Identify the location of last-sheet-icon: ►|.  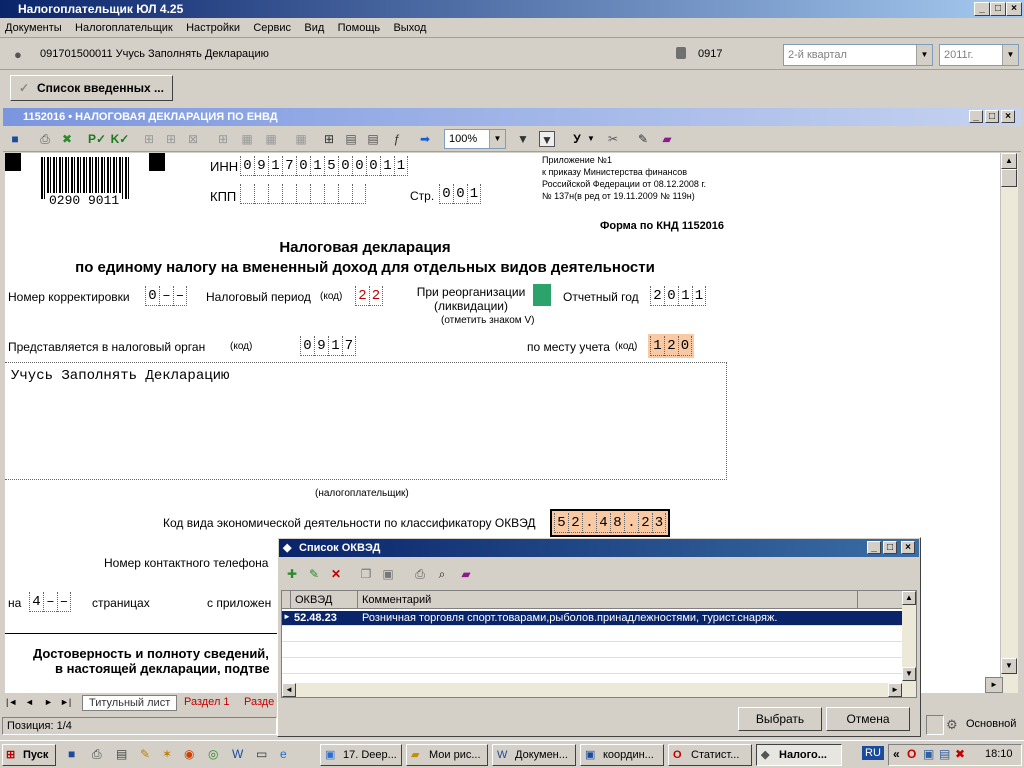
(65, 702).